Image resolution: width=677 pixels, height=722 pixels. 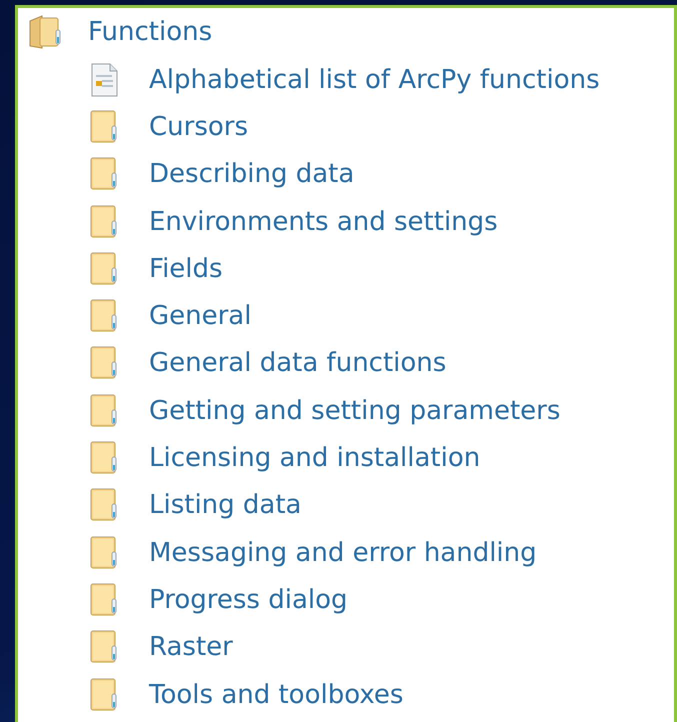 What do you see at coordinates (225, 505) in the screenshot?
I see `tree-item: Listing data` at bounding box center [225, 505].